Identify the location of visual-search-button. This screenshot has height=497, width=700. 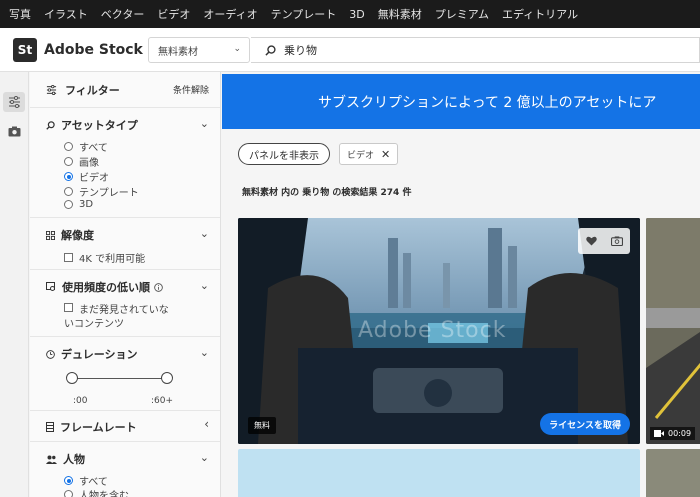
(14, 131).